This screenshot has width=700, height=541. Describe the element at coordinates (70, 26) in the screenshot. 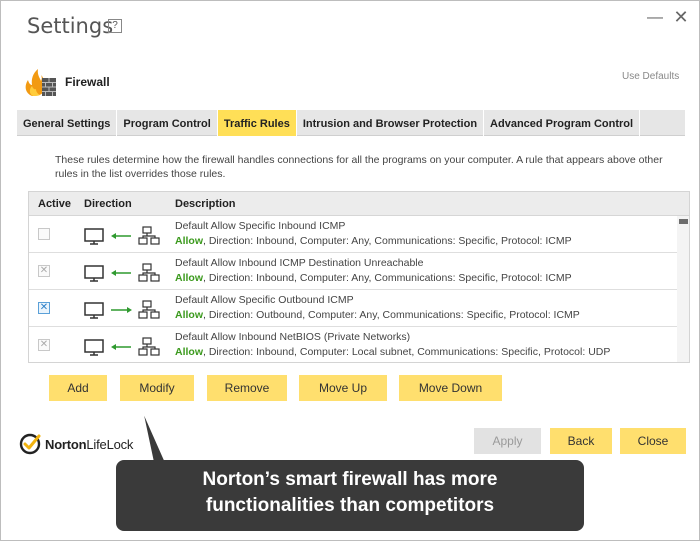

I see `window-title: Settings` at that location.